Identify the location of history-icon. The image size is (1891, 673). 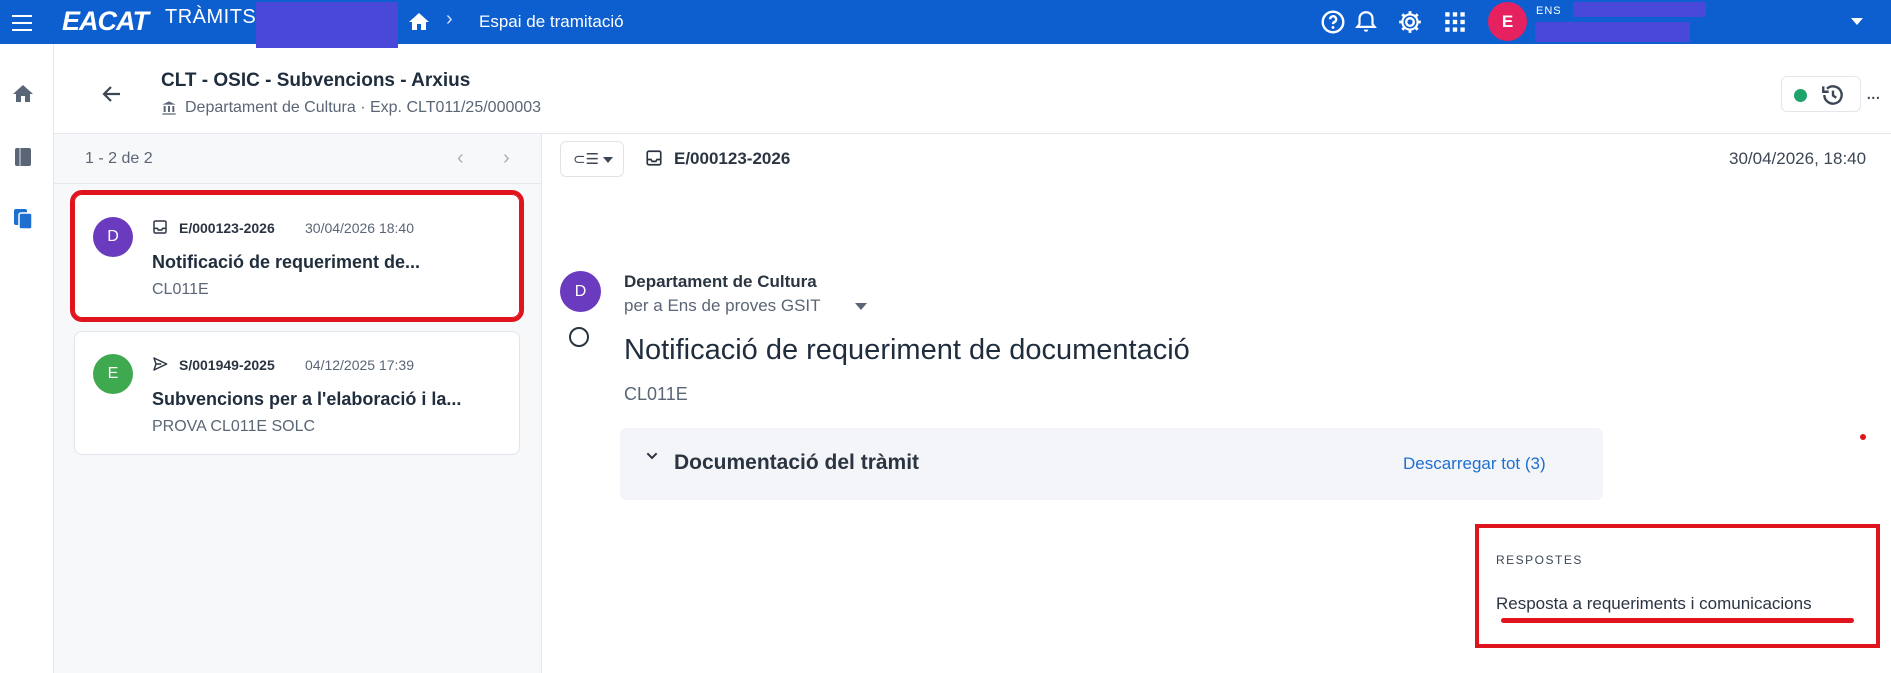
(1833, 95).